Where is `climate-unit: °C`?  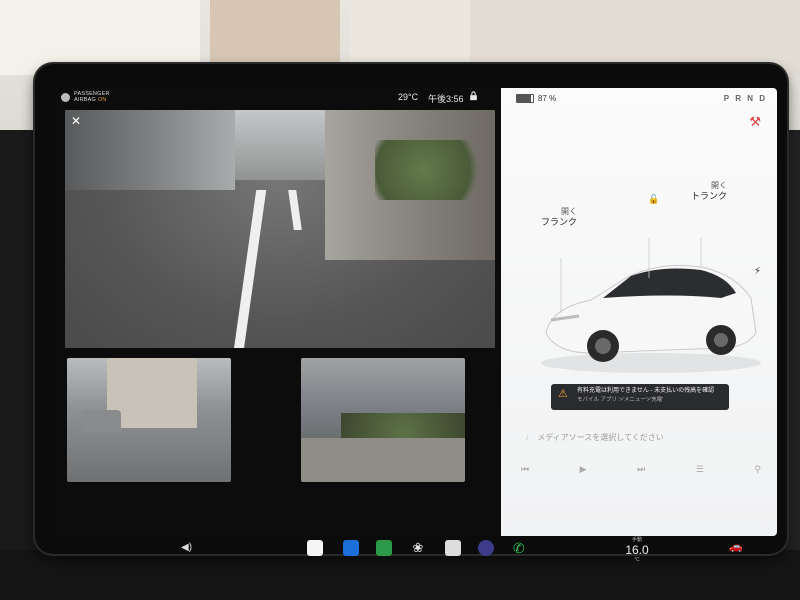
climate-unit: °C is located at coordinates (637, 560).